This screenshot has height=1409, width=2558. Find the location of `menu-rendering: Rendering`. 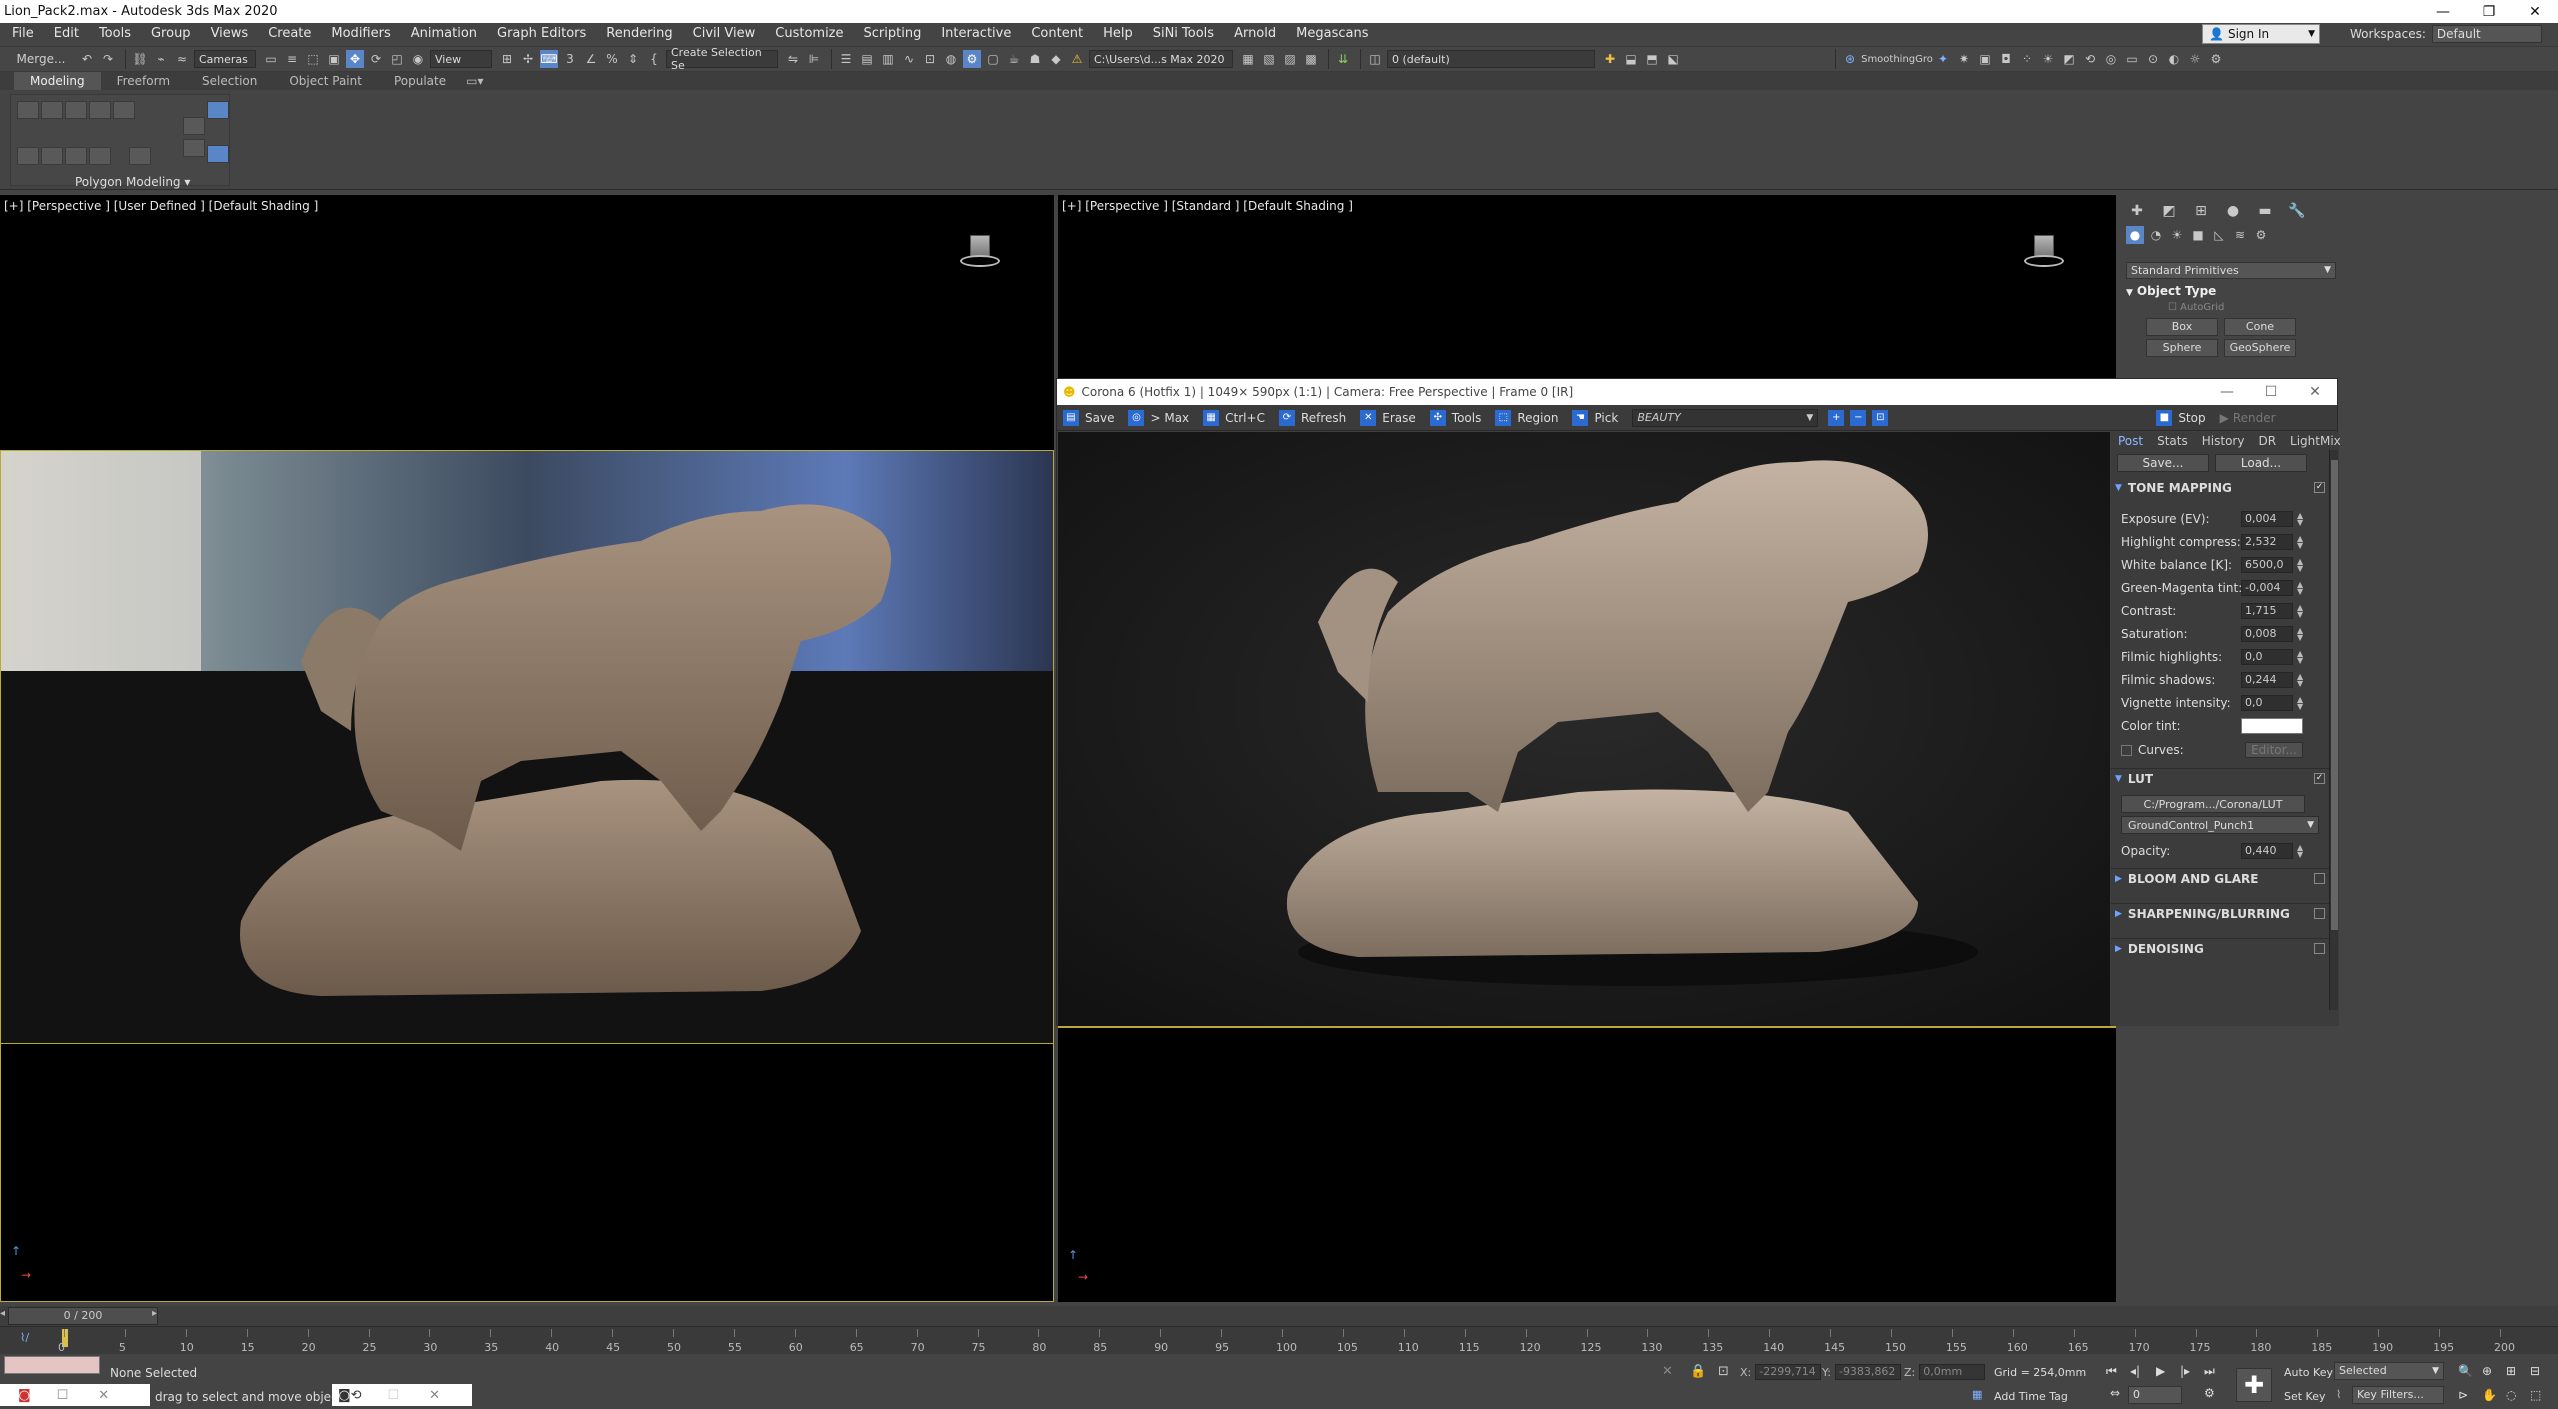

menu-rendering: Rendering is located at coordinates (639, 34).